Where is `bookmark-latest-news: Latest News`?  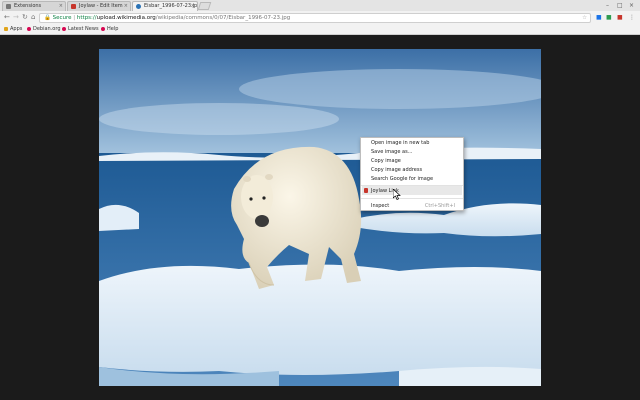
bookmark-latest-news: Latest News is located at coordinates (80, 29).